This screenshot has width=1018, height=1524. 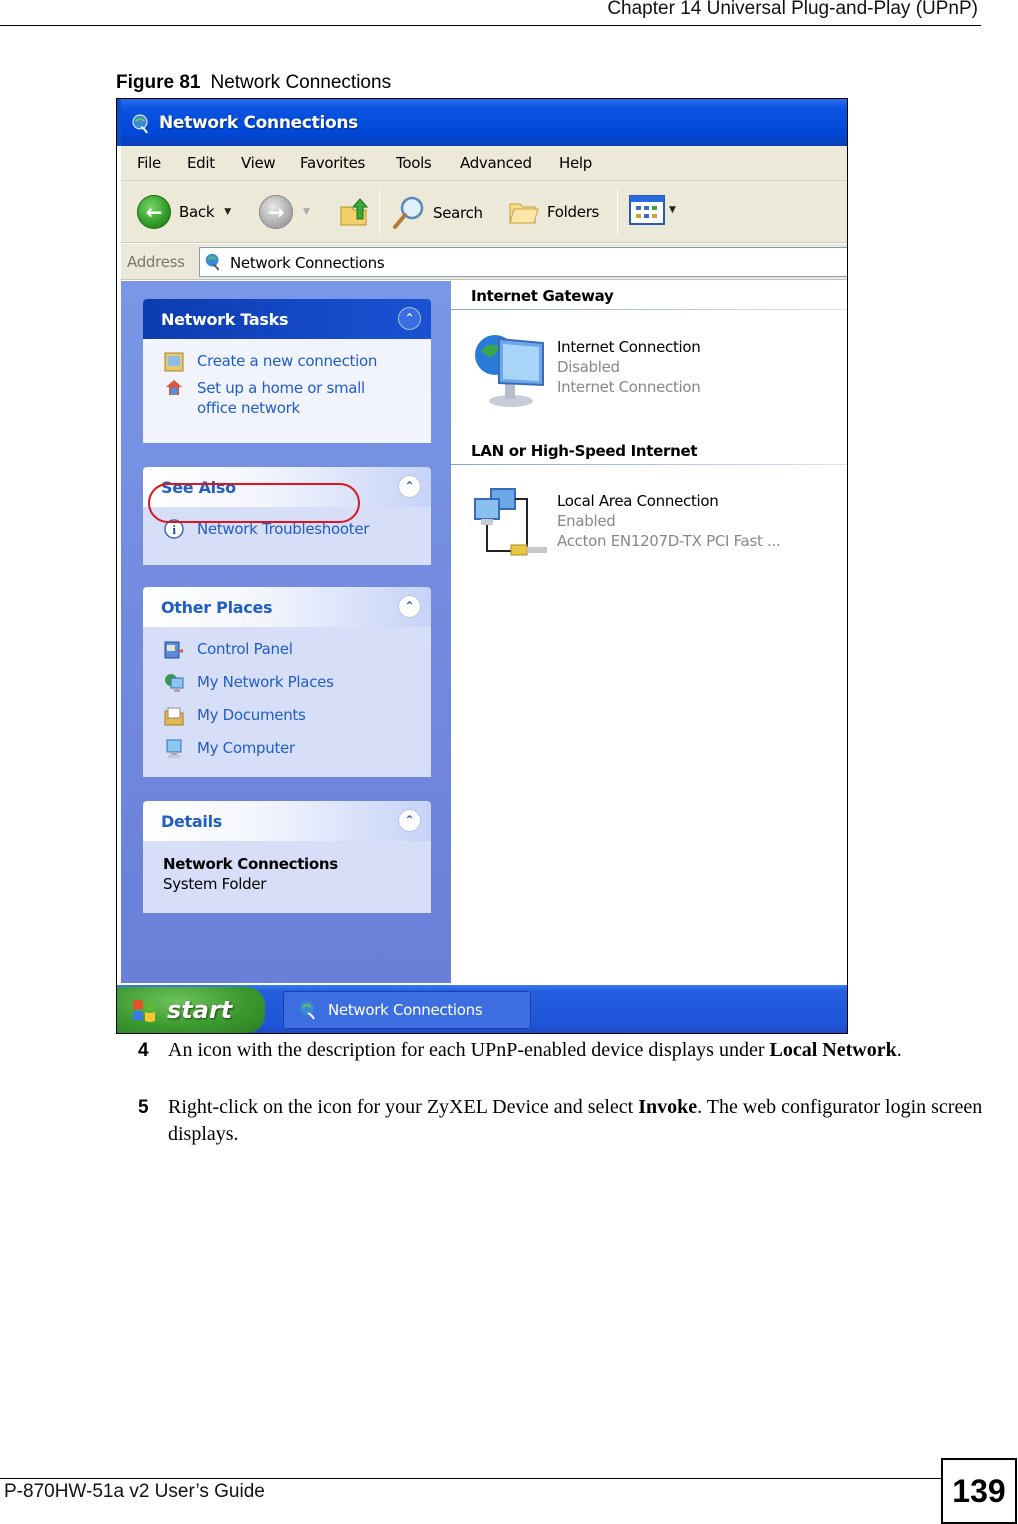 I want to click on toolbar-separator, so click(x=617, y=212).